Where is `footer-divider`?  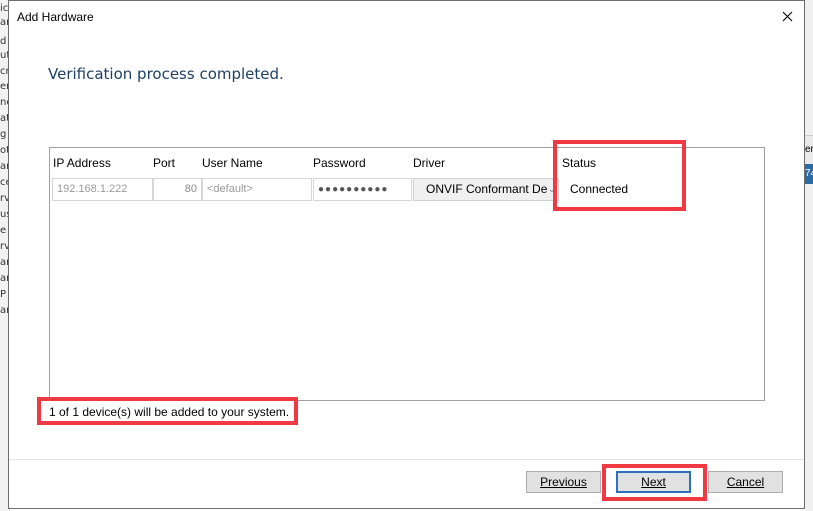
footer-divider is located at coordinates (406, 459).